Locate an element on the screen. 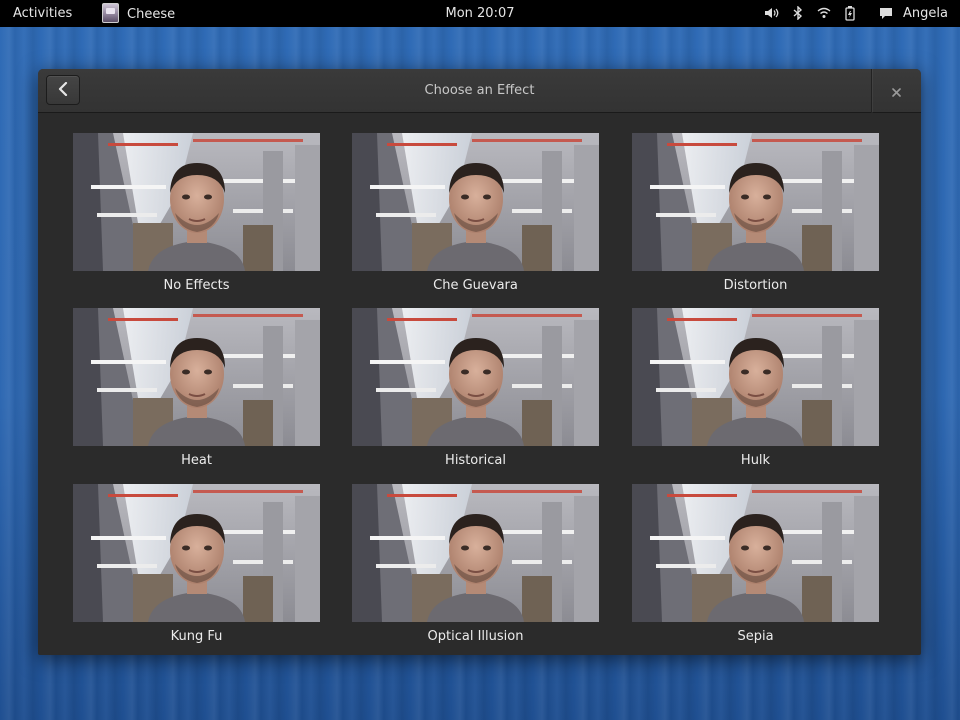 This screenshot has height=720, width=960. effect-tile-sepia: Sepia is located at coordinates (755, 569).